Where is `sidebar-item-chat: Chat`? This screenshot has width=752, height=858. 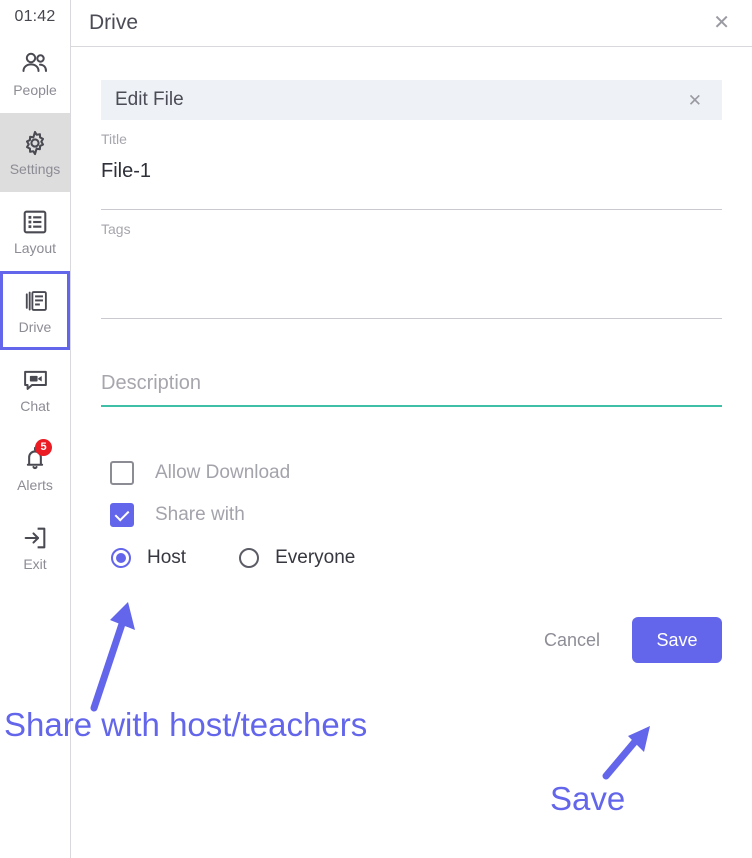
sidebar-item-chat: Chat is located at coordinates (35, 389).